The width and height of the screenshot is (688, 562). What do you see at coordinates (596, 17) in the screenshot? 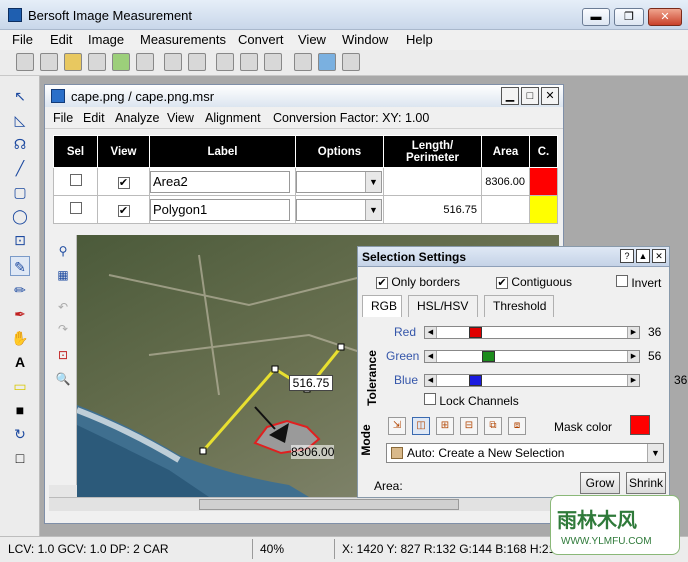
I see `minimize-button: ▬` at bounding box center [596, 17].